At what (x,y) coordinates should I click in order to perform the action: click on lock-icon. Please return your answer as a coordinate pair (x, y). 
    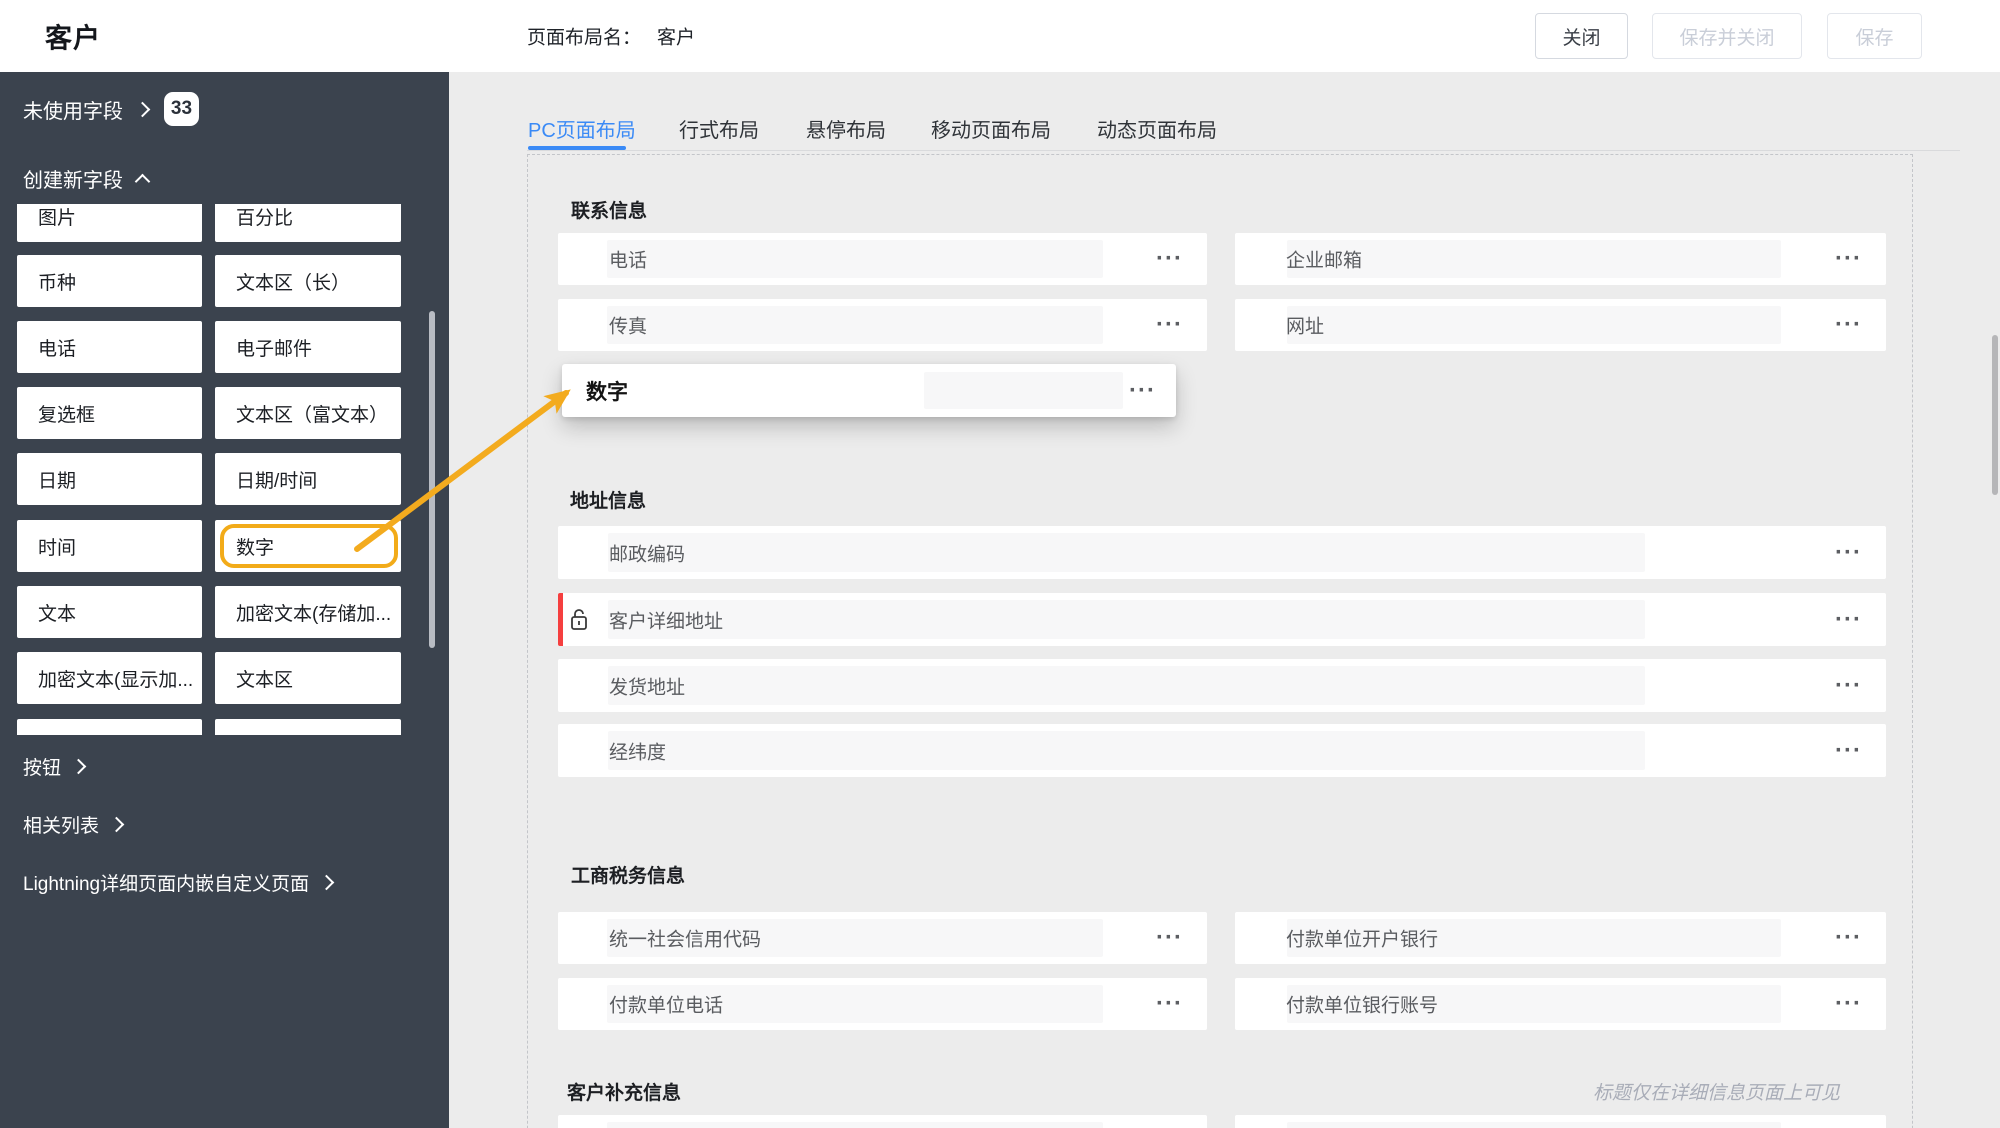
    Looking at the image, I should click on (579, 619).